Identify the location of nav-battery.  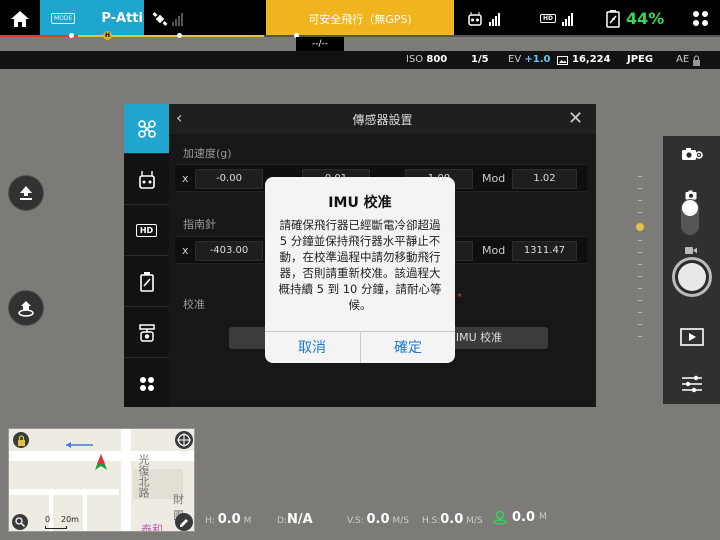
(146, 282).